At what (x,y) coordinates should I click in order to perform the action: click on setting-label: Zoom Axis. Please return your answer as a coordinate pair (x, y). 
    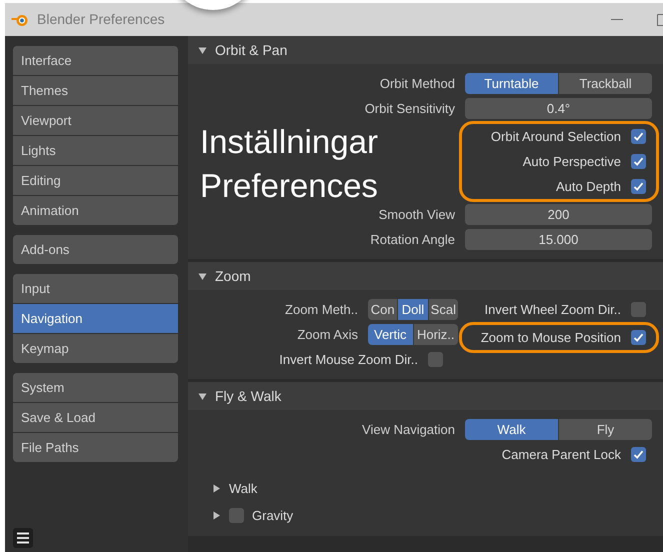
    Looking at the image, I should click on (327, 335).